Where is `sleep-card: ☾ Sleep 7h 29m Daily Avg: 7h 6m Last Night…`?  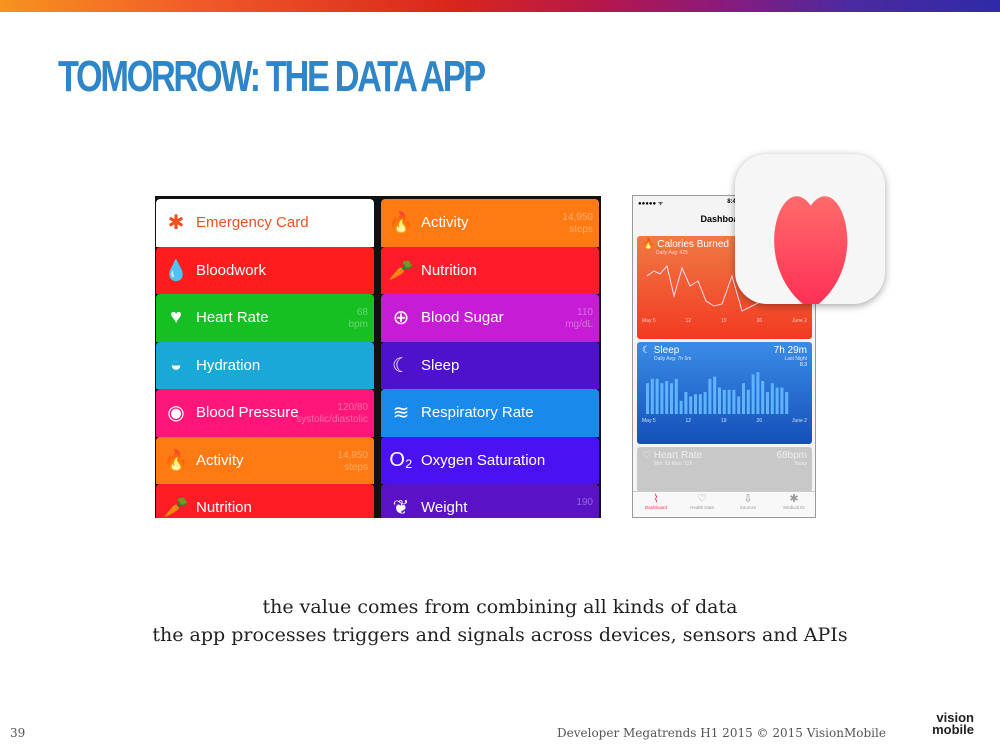 sleep-card: ☾ Sleep 7h 29m Daily Avg: 7h 6m Last Night… is located at coordinates (724, 393).